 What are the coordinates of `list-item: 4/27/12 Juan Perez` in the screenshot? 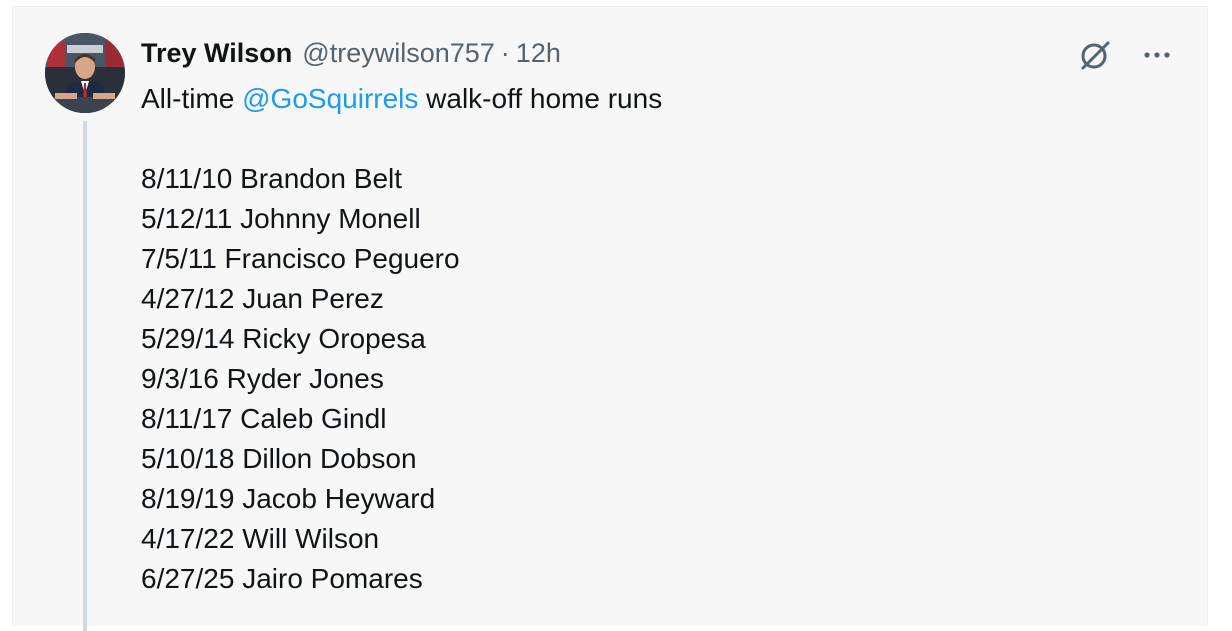 It's located at (262, 298).